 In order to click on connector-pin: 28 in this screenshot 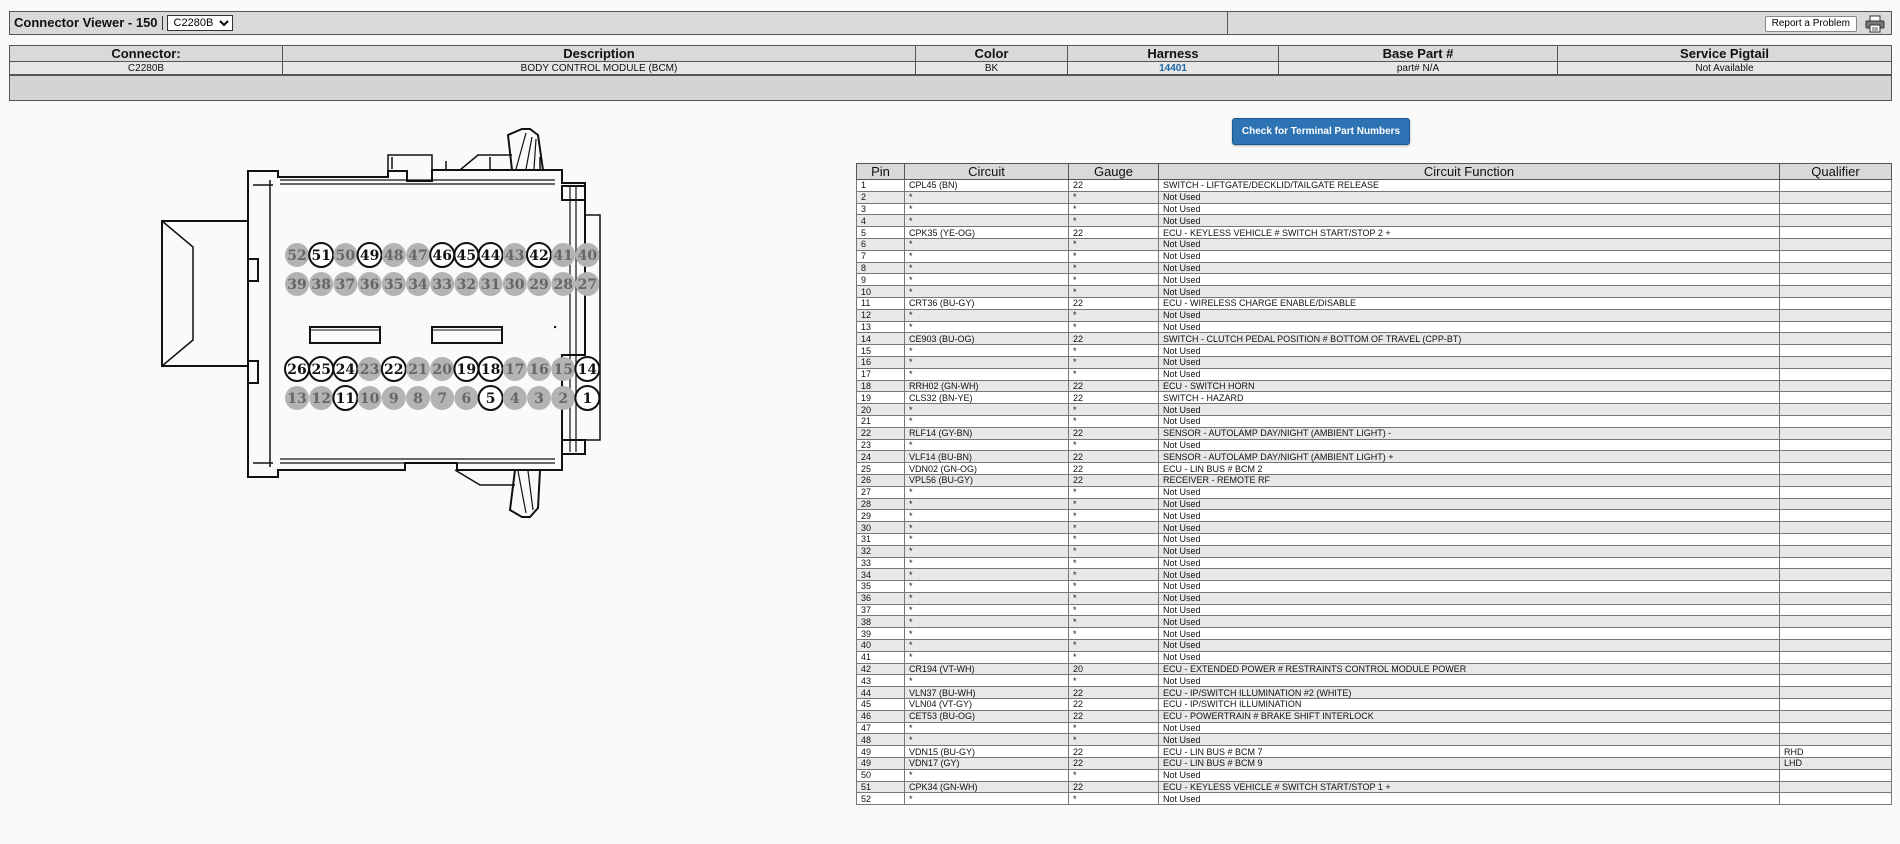, I will do `click(563, 284)`.